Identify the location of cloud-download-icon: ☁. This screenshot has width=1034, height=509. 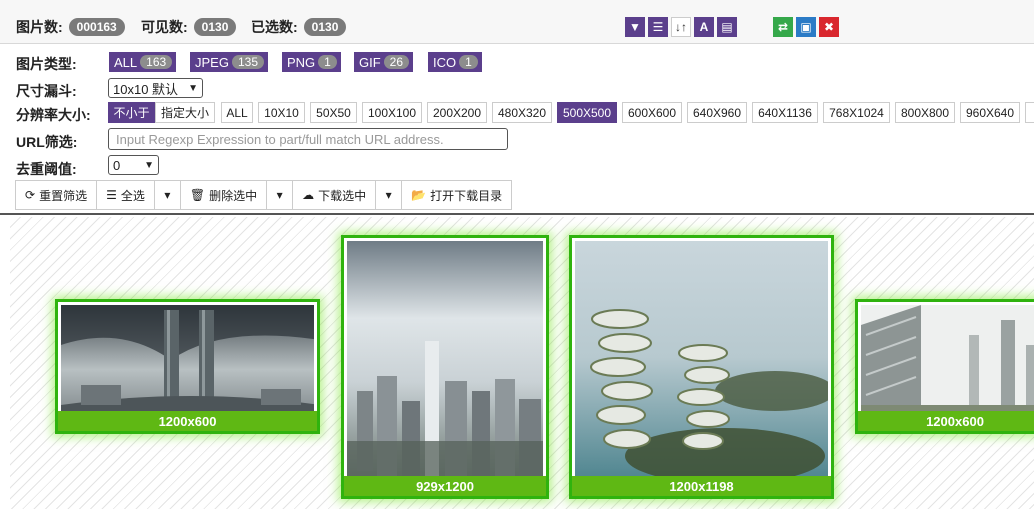
(308, 195).